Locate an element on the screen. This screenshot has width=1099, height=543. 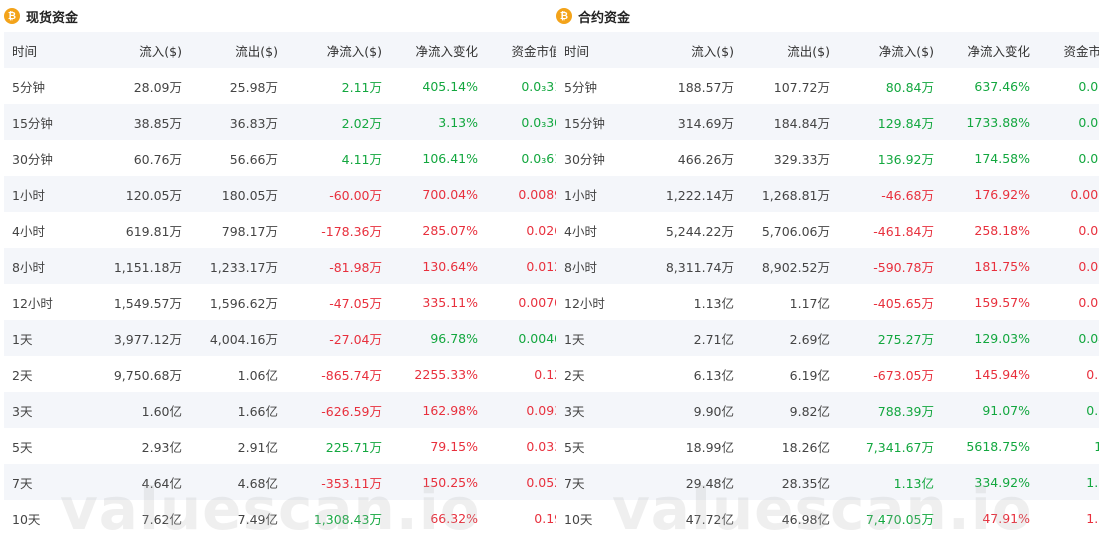
cell-ratio: 0.041% is located at coordinates (1068, 338).